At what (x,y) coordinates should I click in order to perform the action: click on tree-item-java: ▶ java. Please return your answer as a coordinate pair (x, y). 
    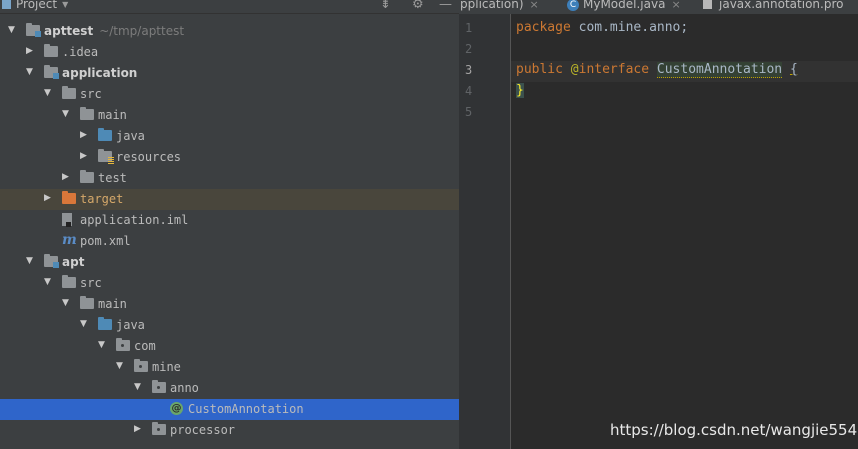
    Looking at the image, I should click on (229, 136).